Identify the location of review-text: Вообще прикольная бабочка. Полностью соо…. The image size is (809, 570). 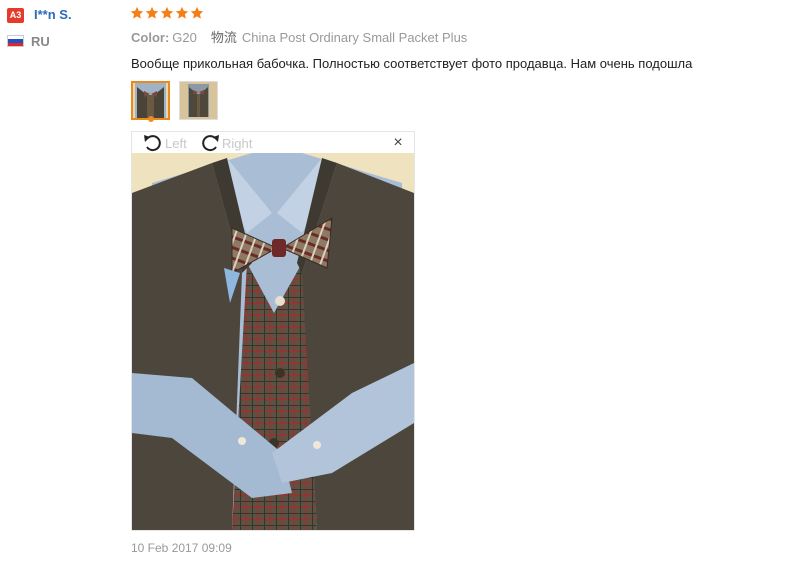
(412, 63).